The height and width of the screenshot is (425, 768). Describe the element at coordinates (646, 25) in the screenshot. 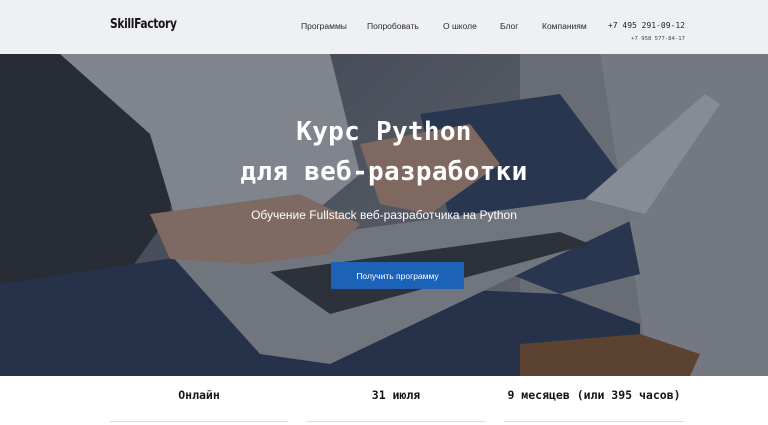

I see `phone-main: +7 495 291-09-12` at that location.